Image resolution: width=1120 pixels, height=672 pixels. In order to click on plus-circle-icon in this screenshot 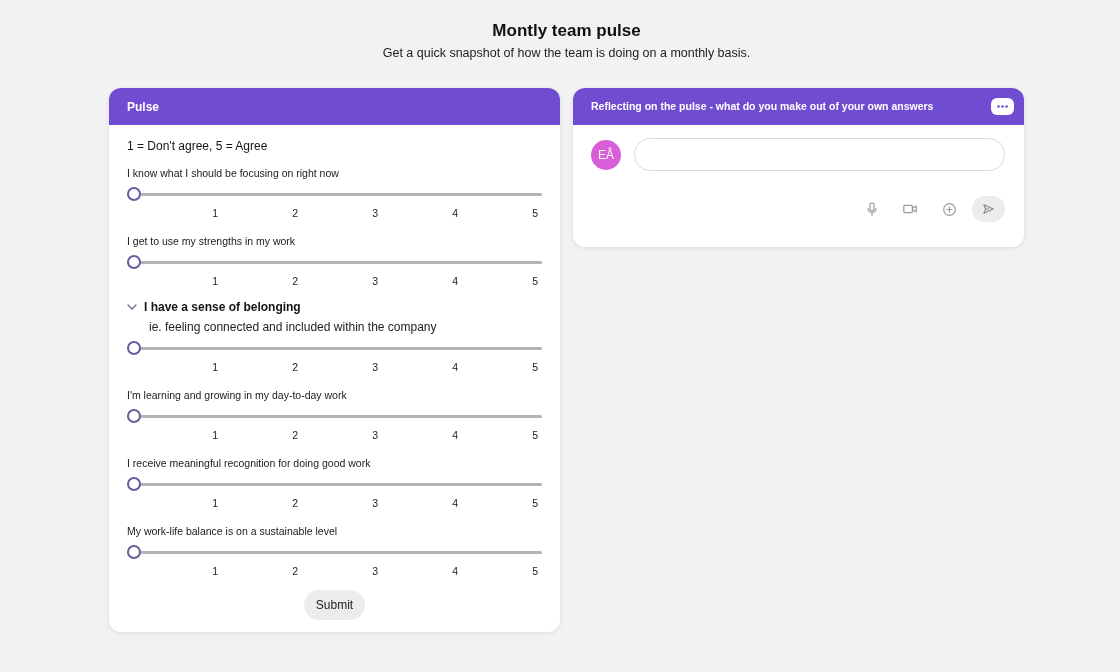, I will do `click(949, 209)`.